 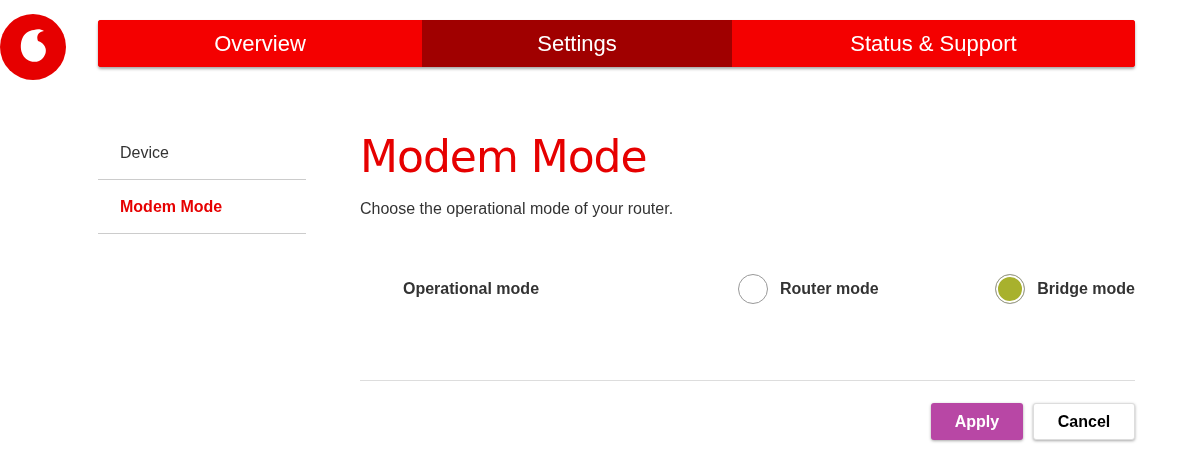 I want to click on nav-tab: Overview, so click(x=260, y=43).